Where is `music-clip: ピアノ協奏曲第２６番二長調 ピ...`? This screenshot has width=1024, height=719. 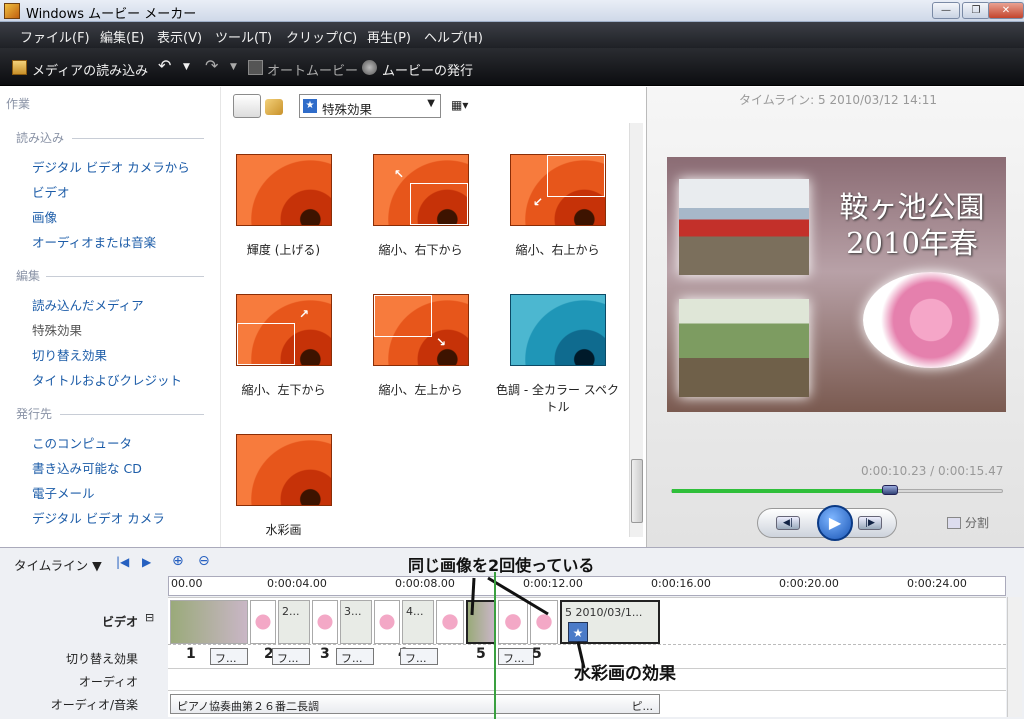
music-clip: ピアノ協奏曲第２６番二長調 ピ... is located at coordinates (415, 704).